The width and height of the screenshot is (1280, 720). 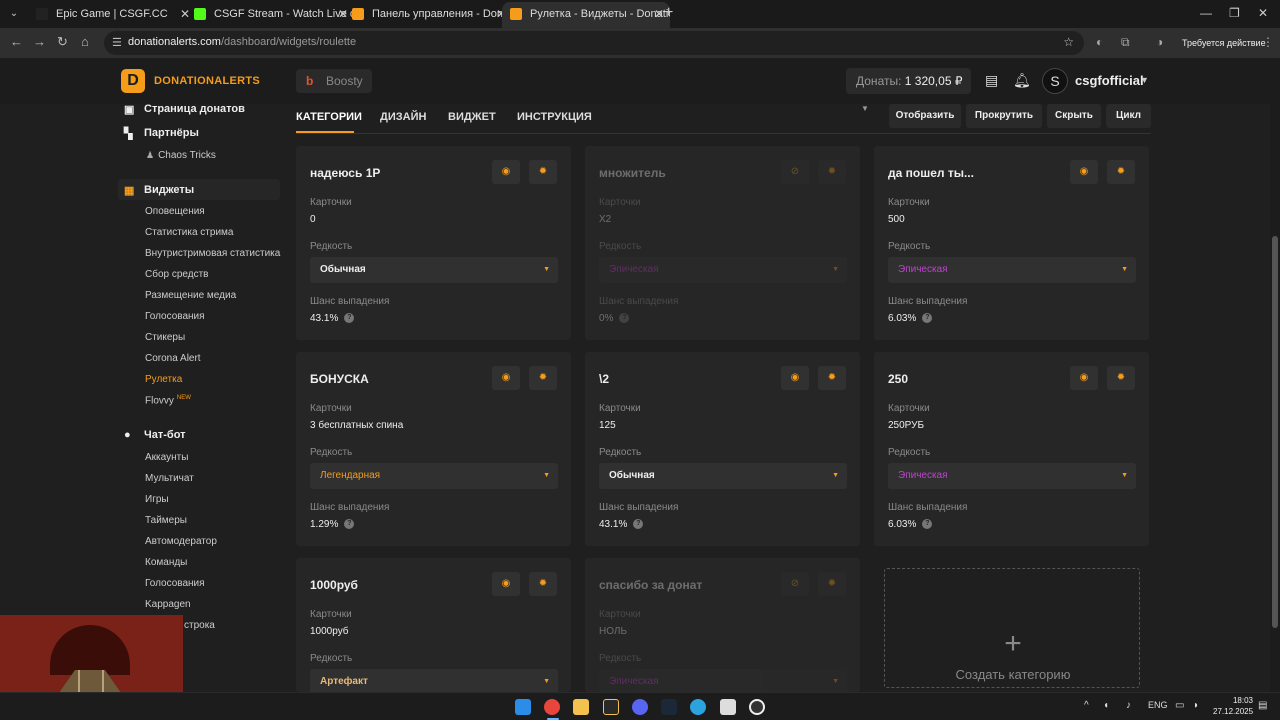 I want to click on sidebar-item-stickers: Стикеры, so click(x=165, y=337).